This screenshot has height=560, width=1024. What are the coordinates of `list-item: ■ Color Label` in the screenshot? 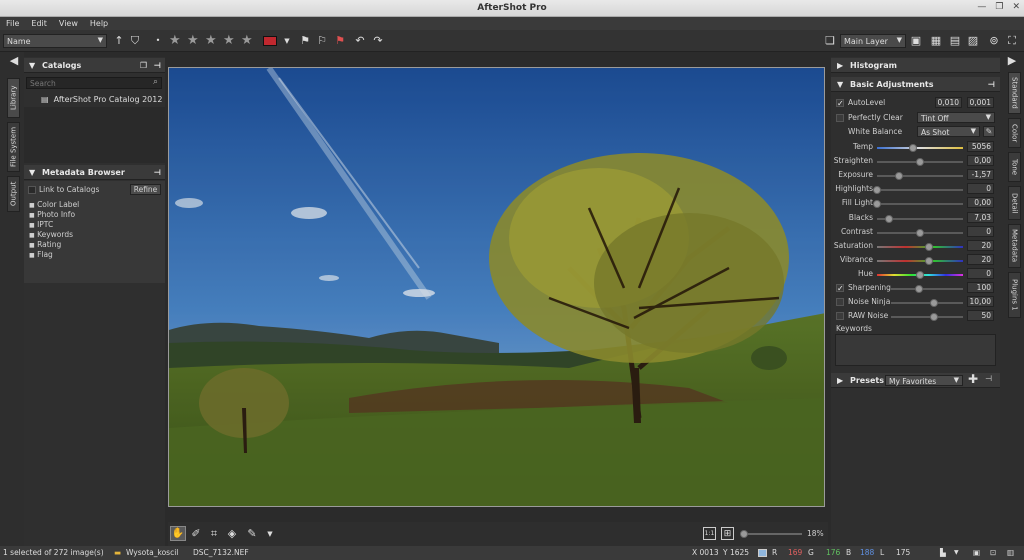 It's located at (54, 205).